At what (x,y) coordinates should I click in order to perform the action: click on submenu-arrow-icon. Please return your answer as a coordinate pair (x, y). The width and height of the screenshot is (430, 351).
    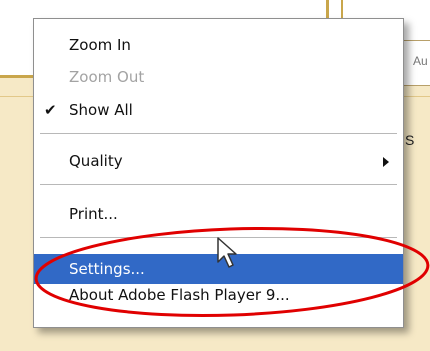
    Looking at the image, I should click on (386, 162).